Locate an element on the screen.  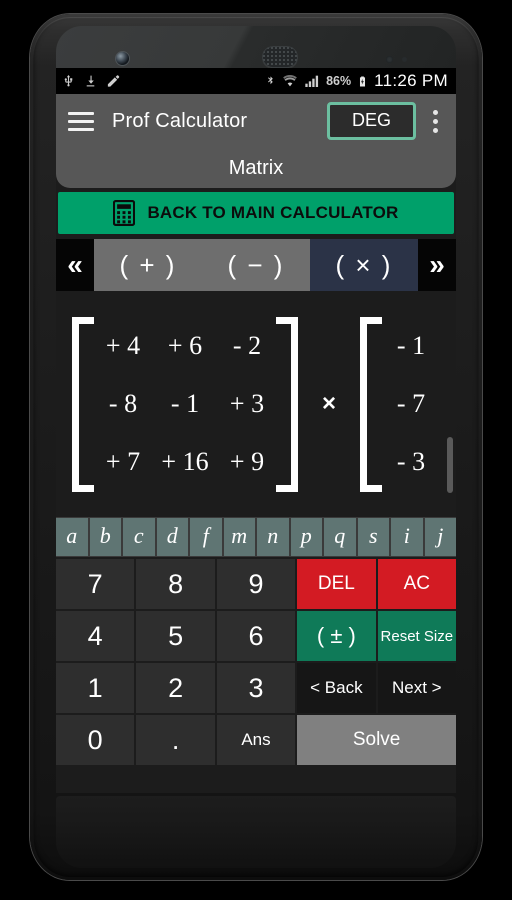
answer-button: Ans is located at coordinates (256, 740).